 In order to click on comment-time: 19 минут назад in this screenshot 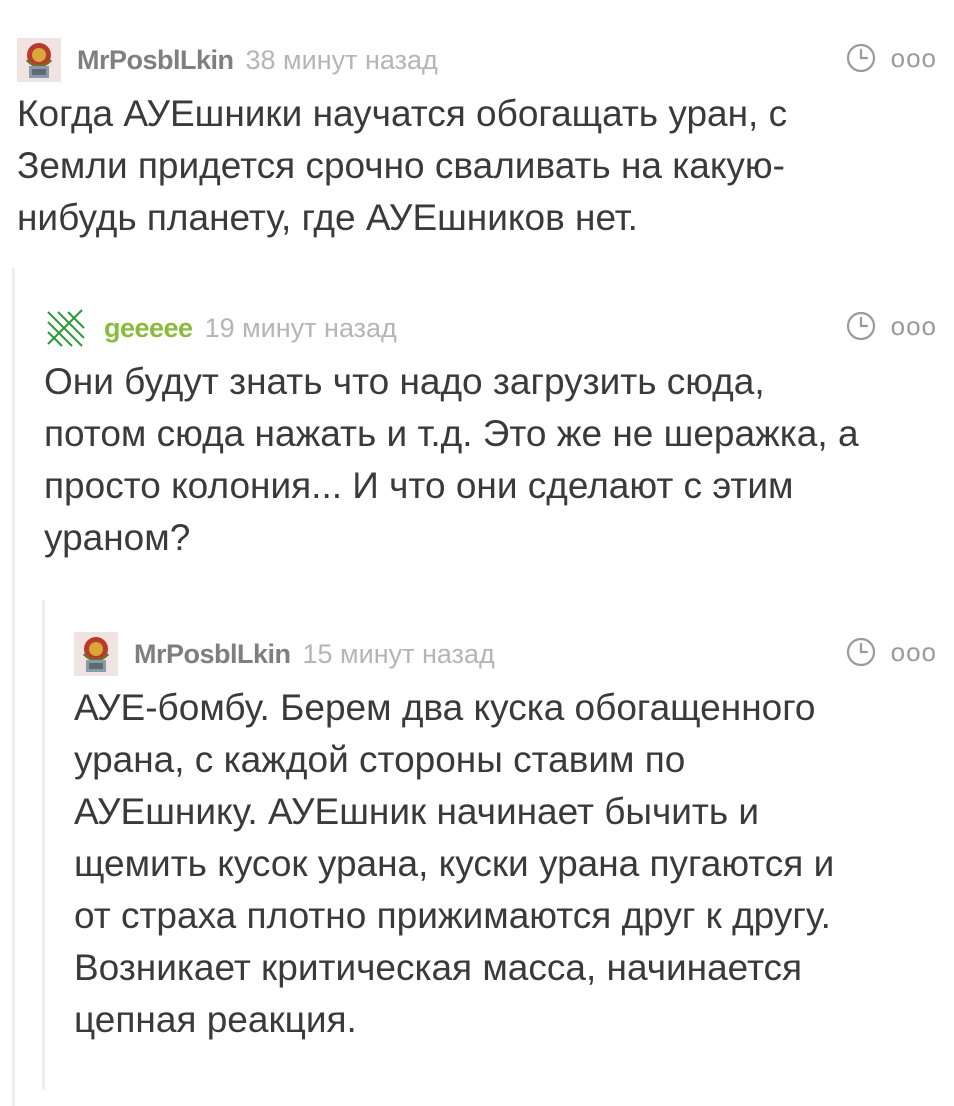, I will do `click(300, 327)`.